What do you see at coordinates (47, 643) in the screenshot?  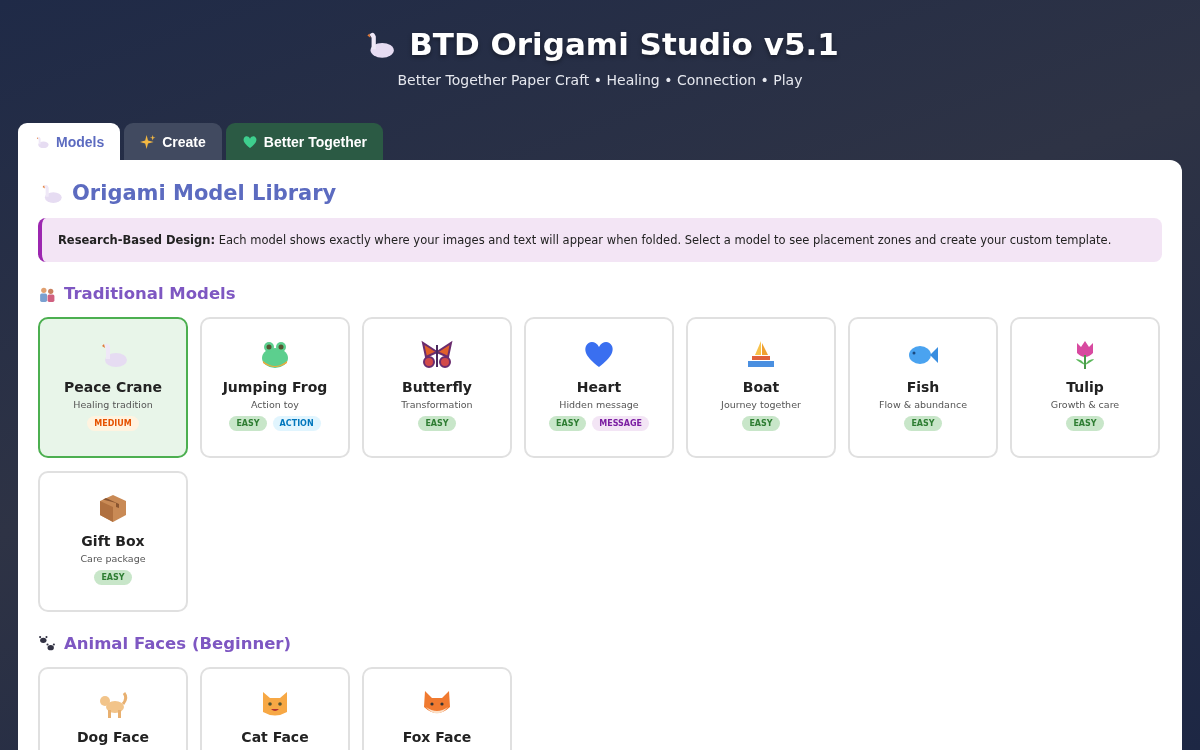 I see `paws-icon` at bounding box center [47, 643].